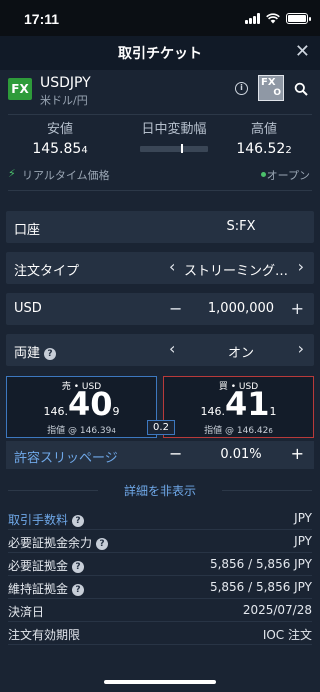 This screenshot has height=692, width=320. Describe the element at coordinates (160, 455) in the screenshot. I see `slippage-stepper: 許容スリッページ − 0.01% +` at that location.